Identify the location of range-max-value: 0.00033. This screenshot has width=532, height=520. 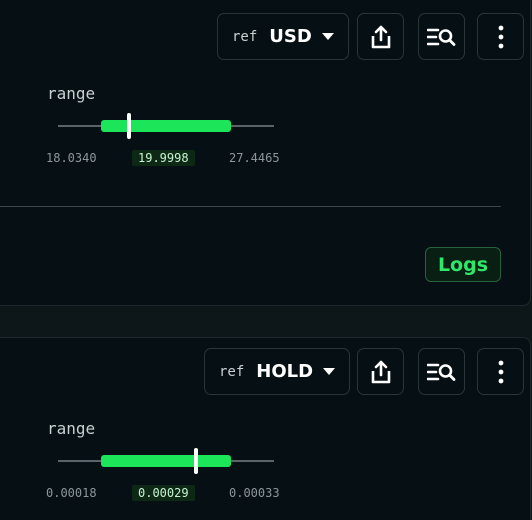
(254, 493).